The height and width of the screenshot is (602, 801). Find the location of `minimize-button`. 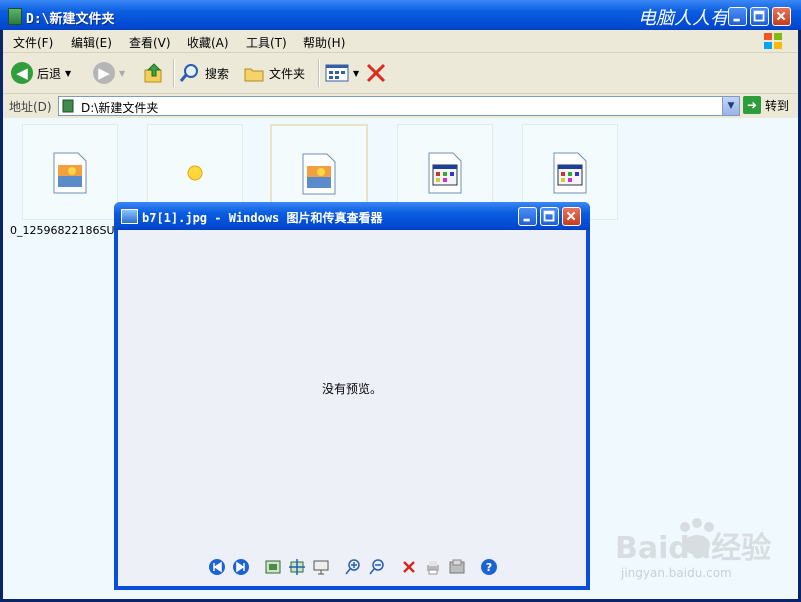

minimize-button is located at coordinates (737, 16).